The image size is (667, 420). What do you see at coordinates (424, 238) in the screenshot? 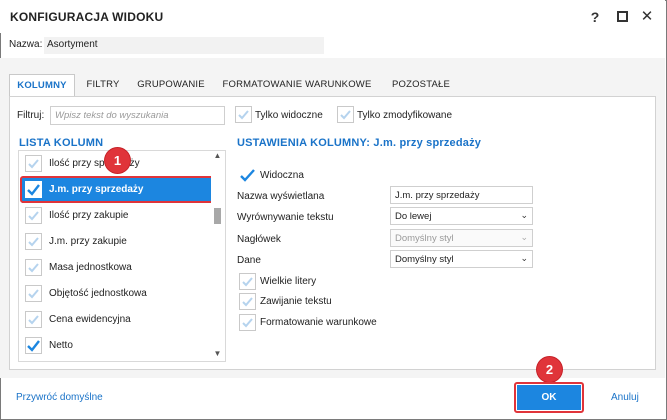
I see `header-style-value: Domyślny styl` at bounding box center [424, 238].